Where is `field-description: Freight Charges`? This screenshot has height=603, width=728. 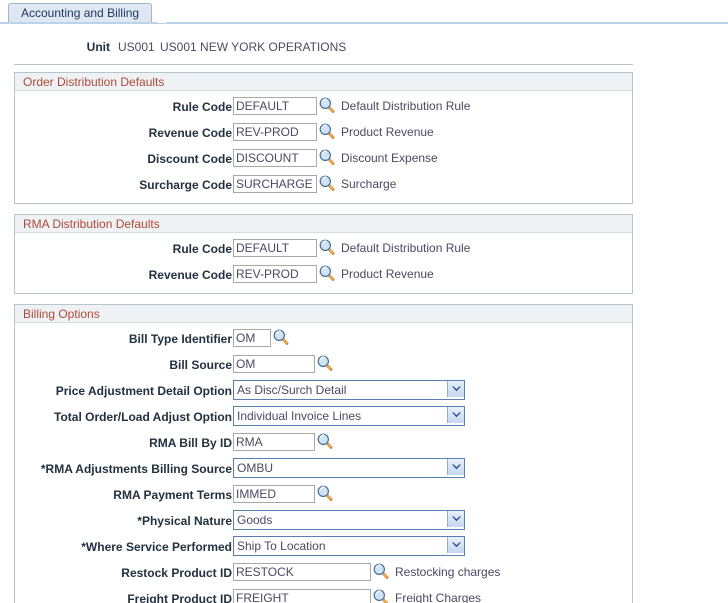 field-description: Freight Charges is located at coordinates (438, 597).